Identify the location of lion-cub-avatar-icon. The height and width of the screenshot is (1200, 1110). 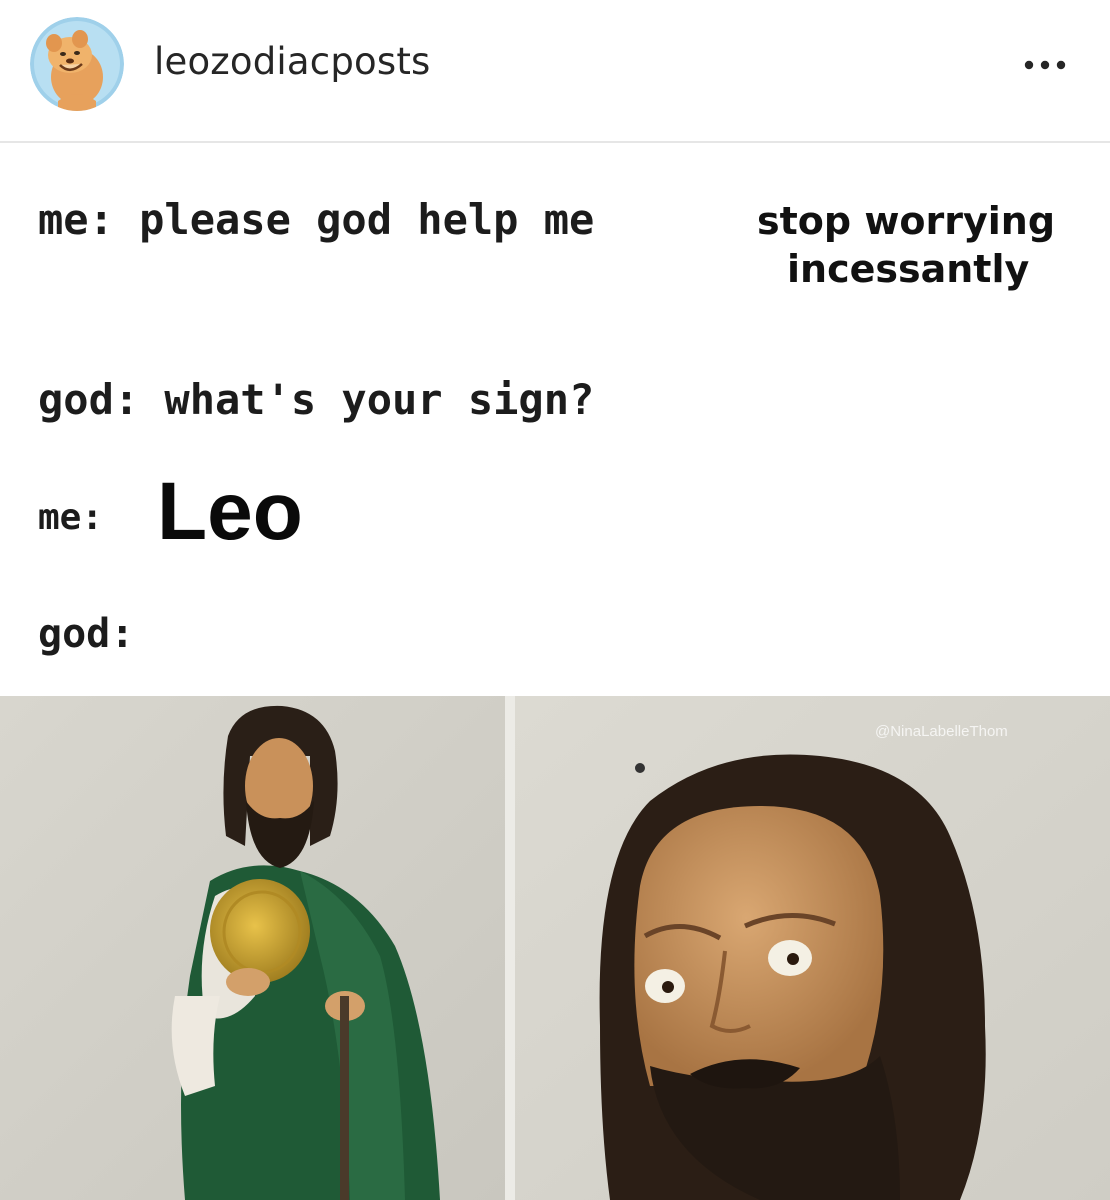
(77, 64).